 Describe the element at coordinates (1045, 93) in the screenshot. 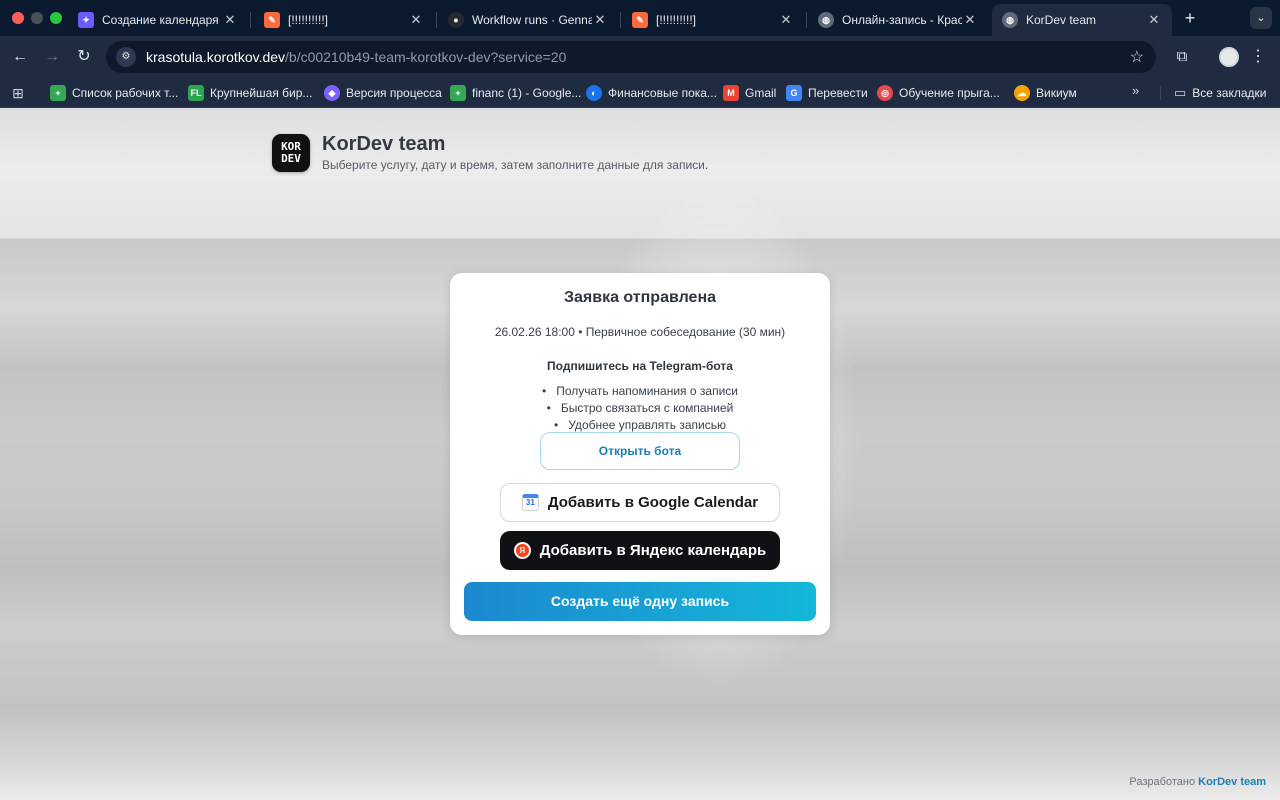

I see `bookmark-item: ☁ Викиум` at that location.